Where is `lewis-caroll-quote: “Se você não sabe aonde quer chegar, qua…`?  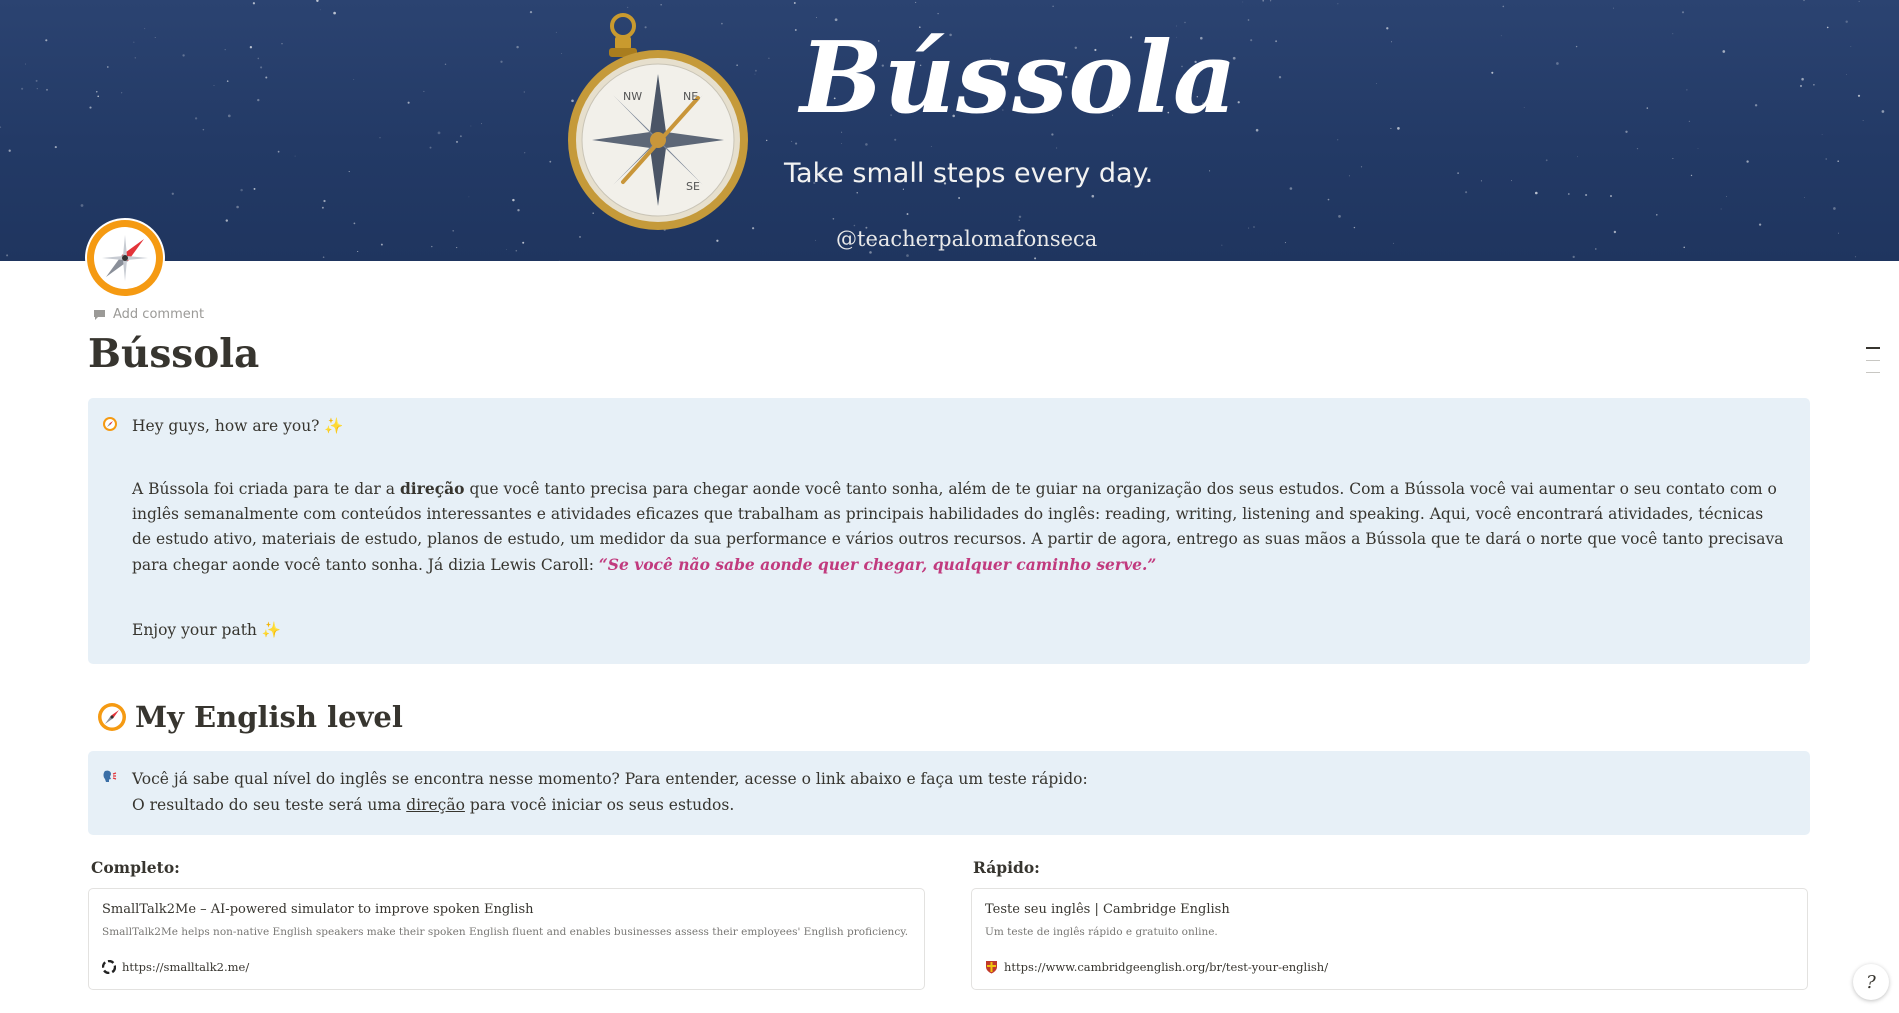 lewis-caroll-quote: “Se você não sabe aonde quer chegar, qua… is located at coordinates (877, 564).